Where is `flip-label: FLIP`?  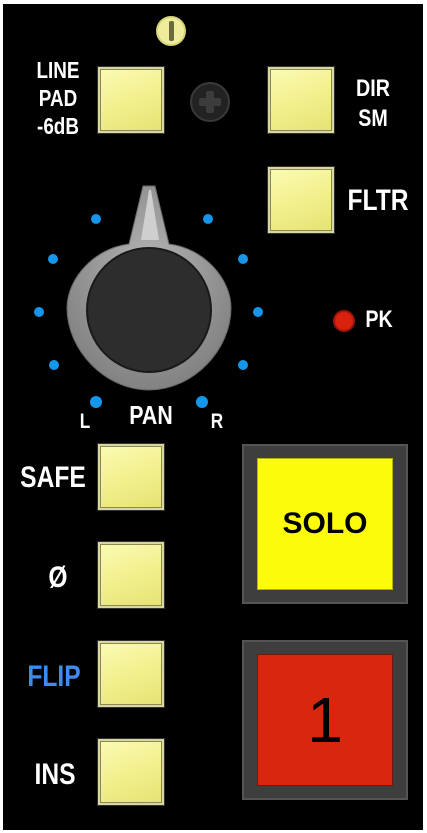 flip-label: FLIP is located at coordinates (54, 676).